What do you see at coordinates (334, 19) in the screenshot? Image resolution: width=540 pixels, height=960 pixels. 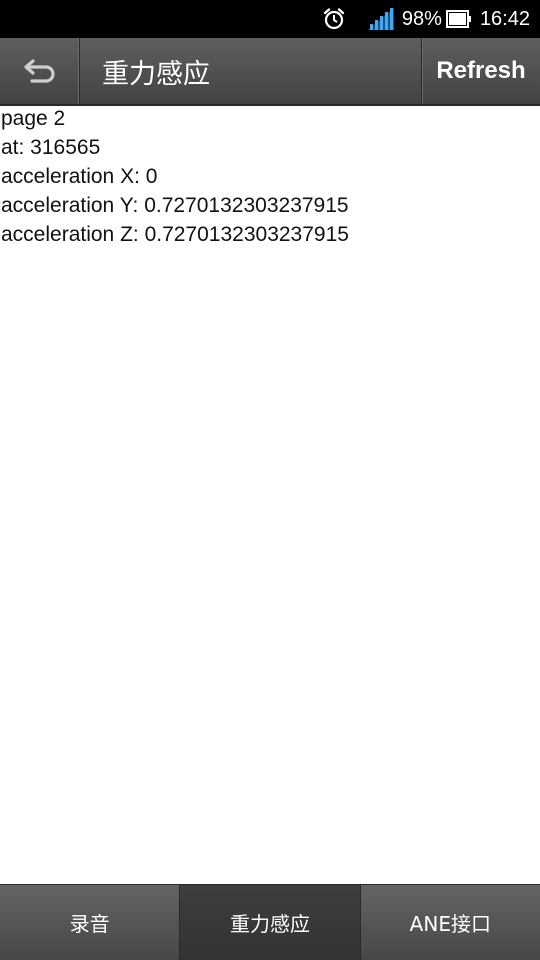 I see `alarm-icon` at bounding box center [334, 19].